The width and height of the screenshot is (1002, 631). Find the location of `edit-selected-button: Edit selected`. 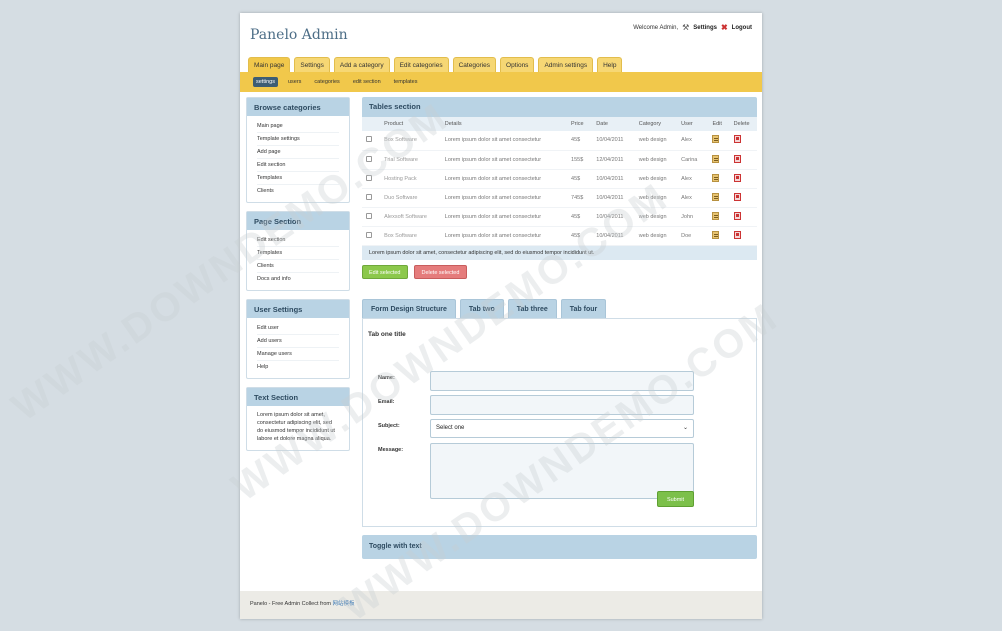

edit-selected-button: Edit selected is located at coordinates (385, 271).